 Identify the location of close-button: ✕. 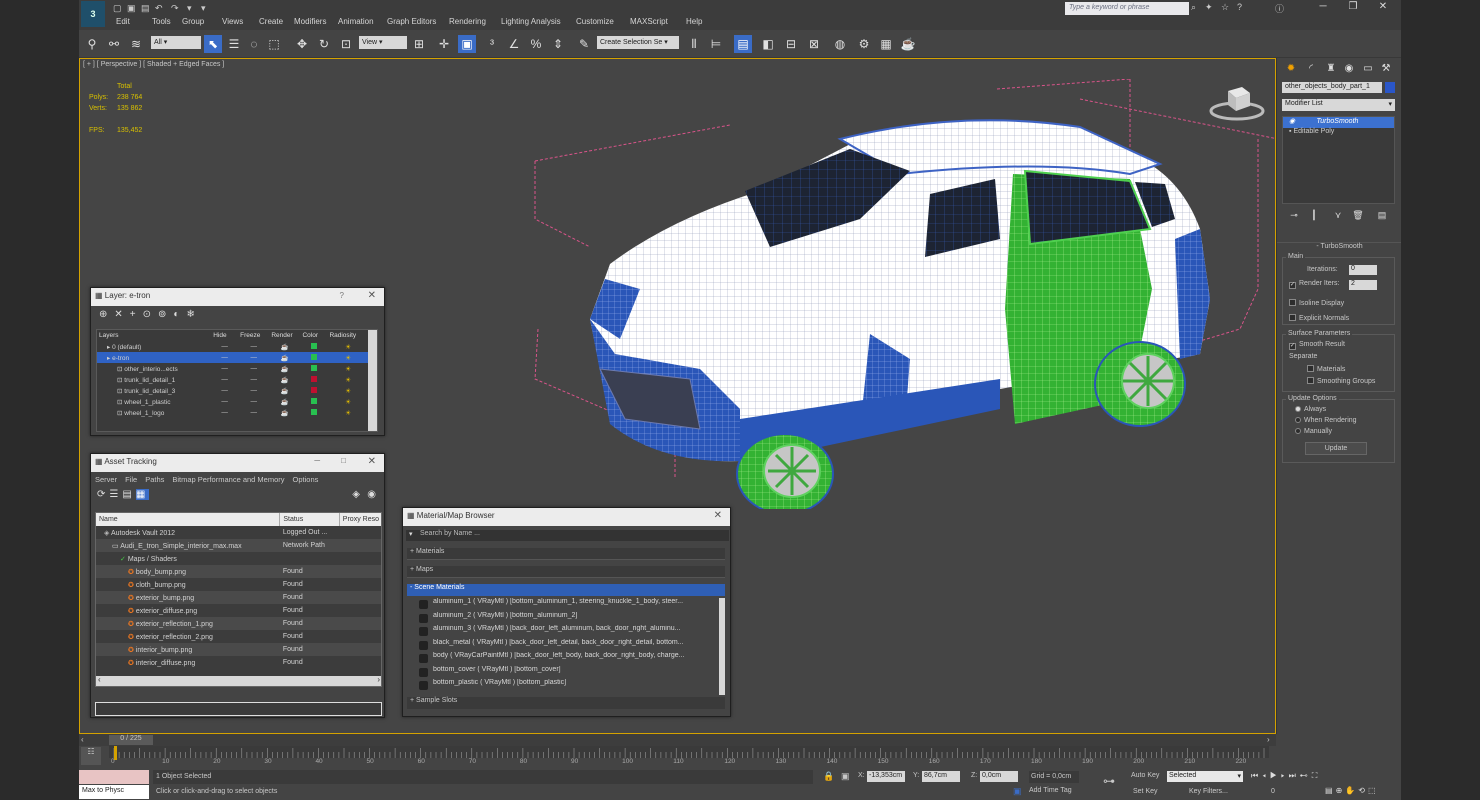
(1383, 8).